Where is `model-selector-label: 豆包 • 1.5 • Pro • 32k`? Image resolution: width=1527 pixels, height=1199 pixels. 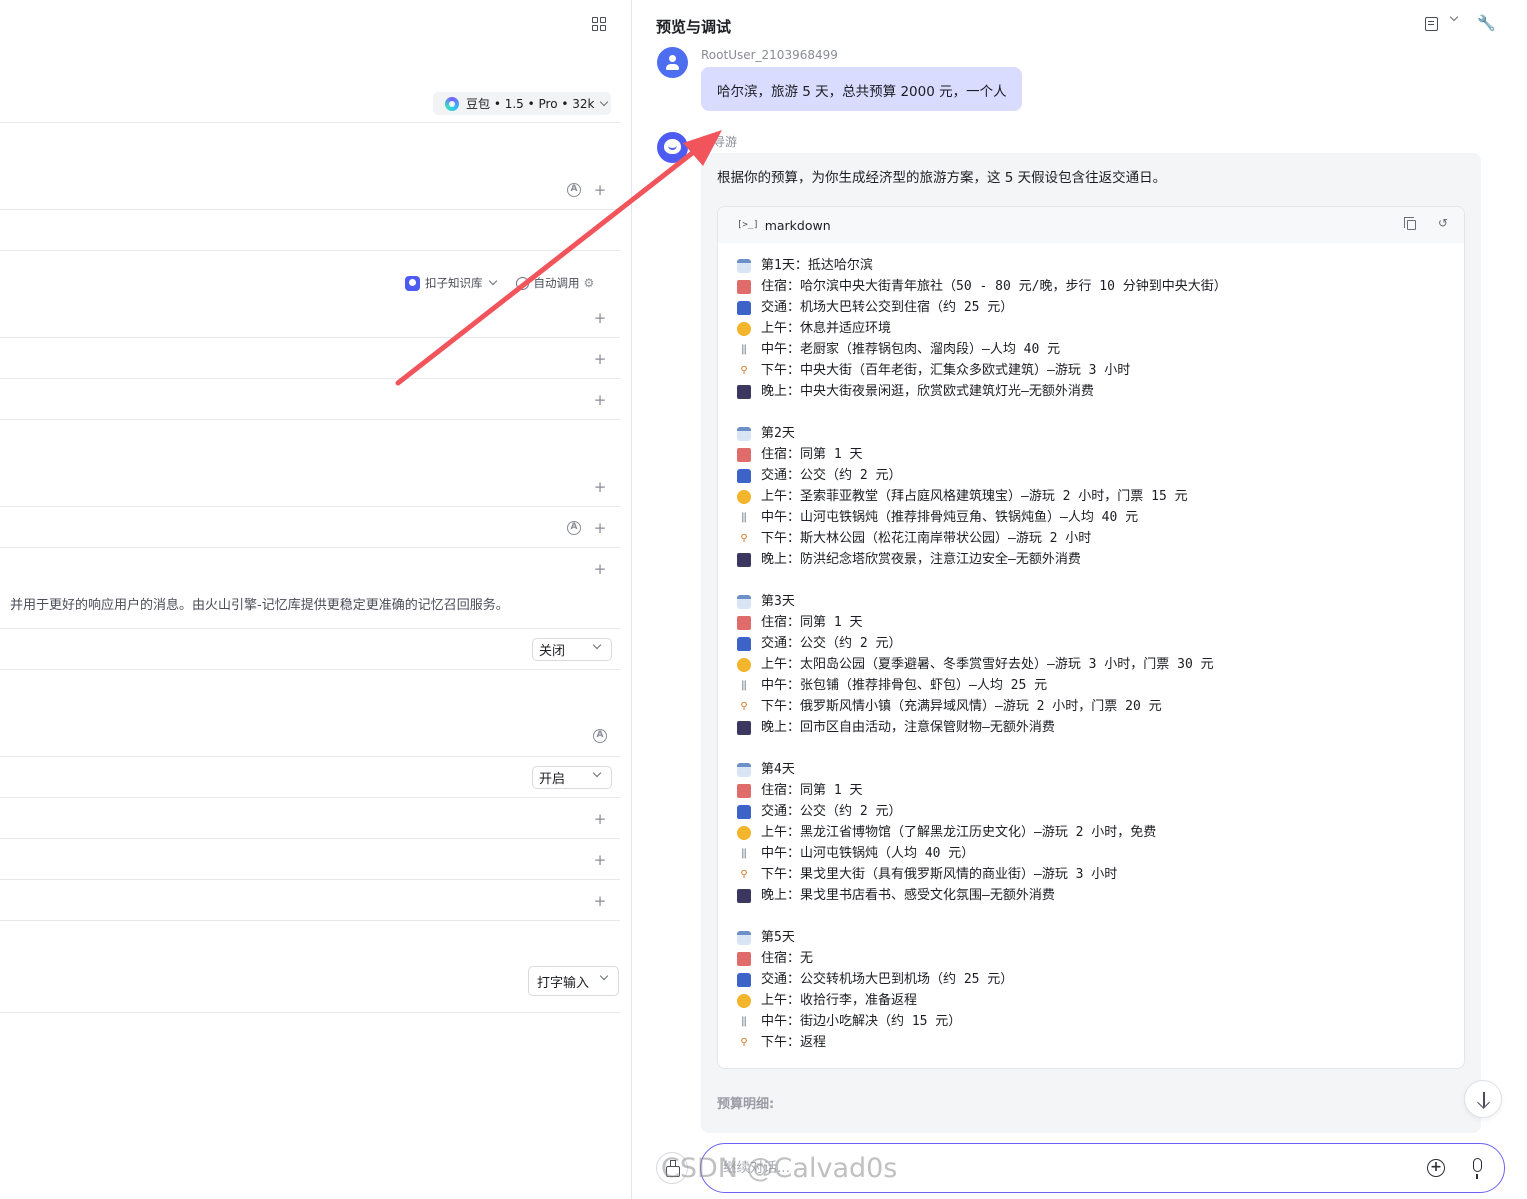
model-selector-label: 豆包 • 1.5 • Pro • 32k is located at coordinates (530, 104).